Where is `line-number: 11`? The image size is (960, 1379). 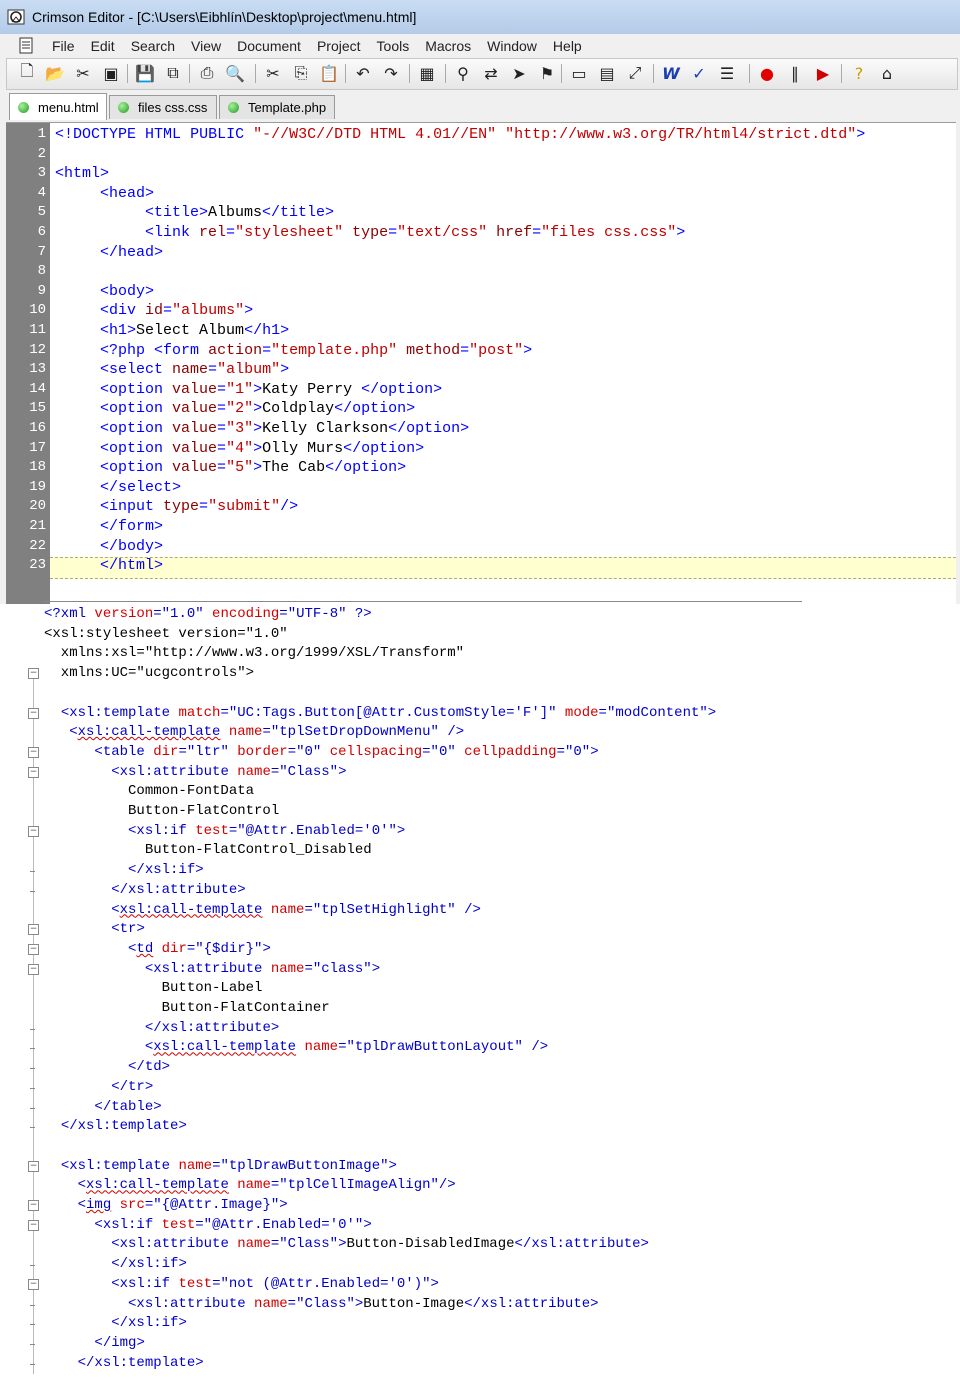
line-number: 11 is located at coordinates (37, 330).